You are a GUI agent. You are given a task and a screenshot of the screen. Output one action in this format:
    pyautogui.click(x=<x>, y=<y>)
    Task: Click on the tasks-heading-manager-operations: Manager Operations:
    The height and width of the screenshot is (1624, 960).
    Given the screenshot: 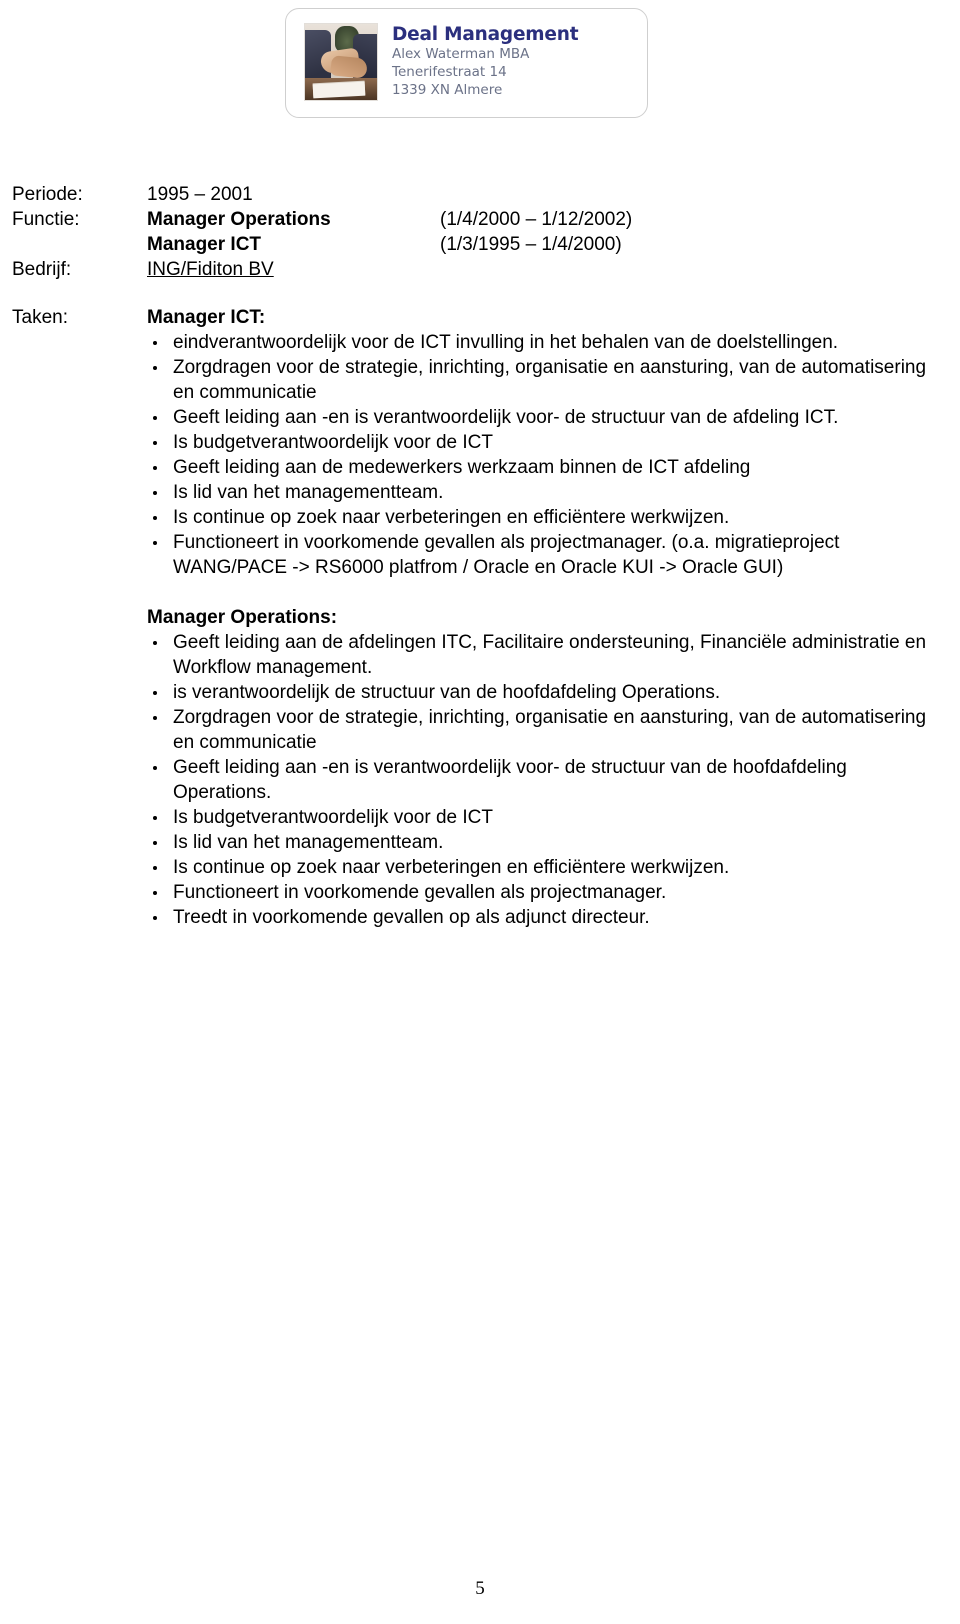 What is the action you would take?
    pyautogui.click(x=242, y=617)
    